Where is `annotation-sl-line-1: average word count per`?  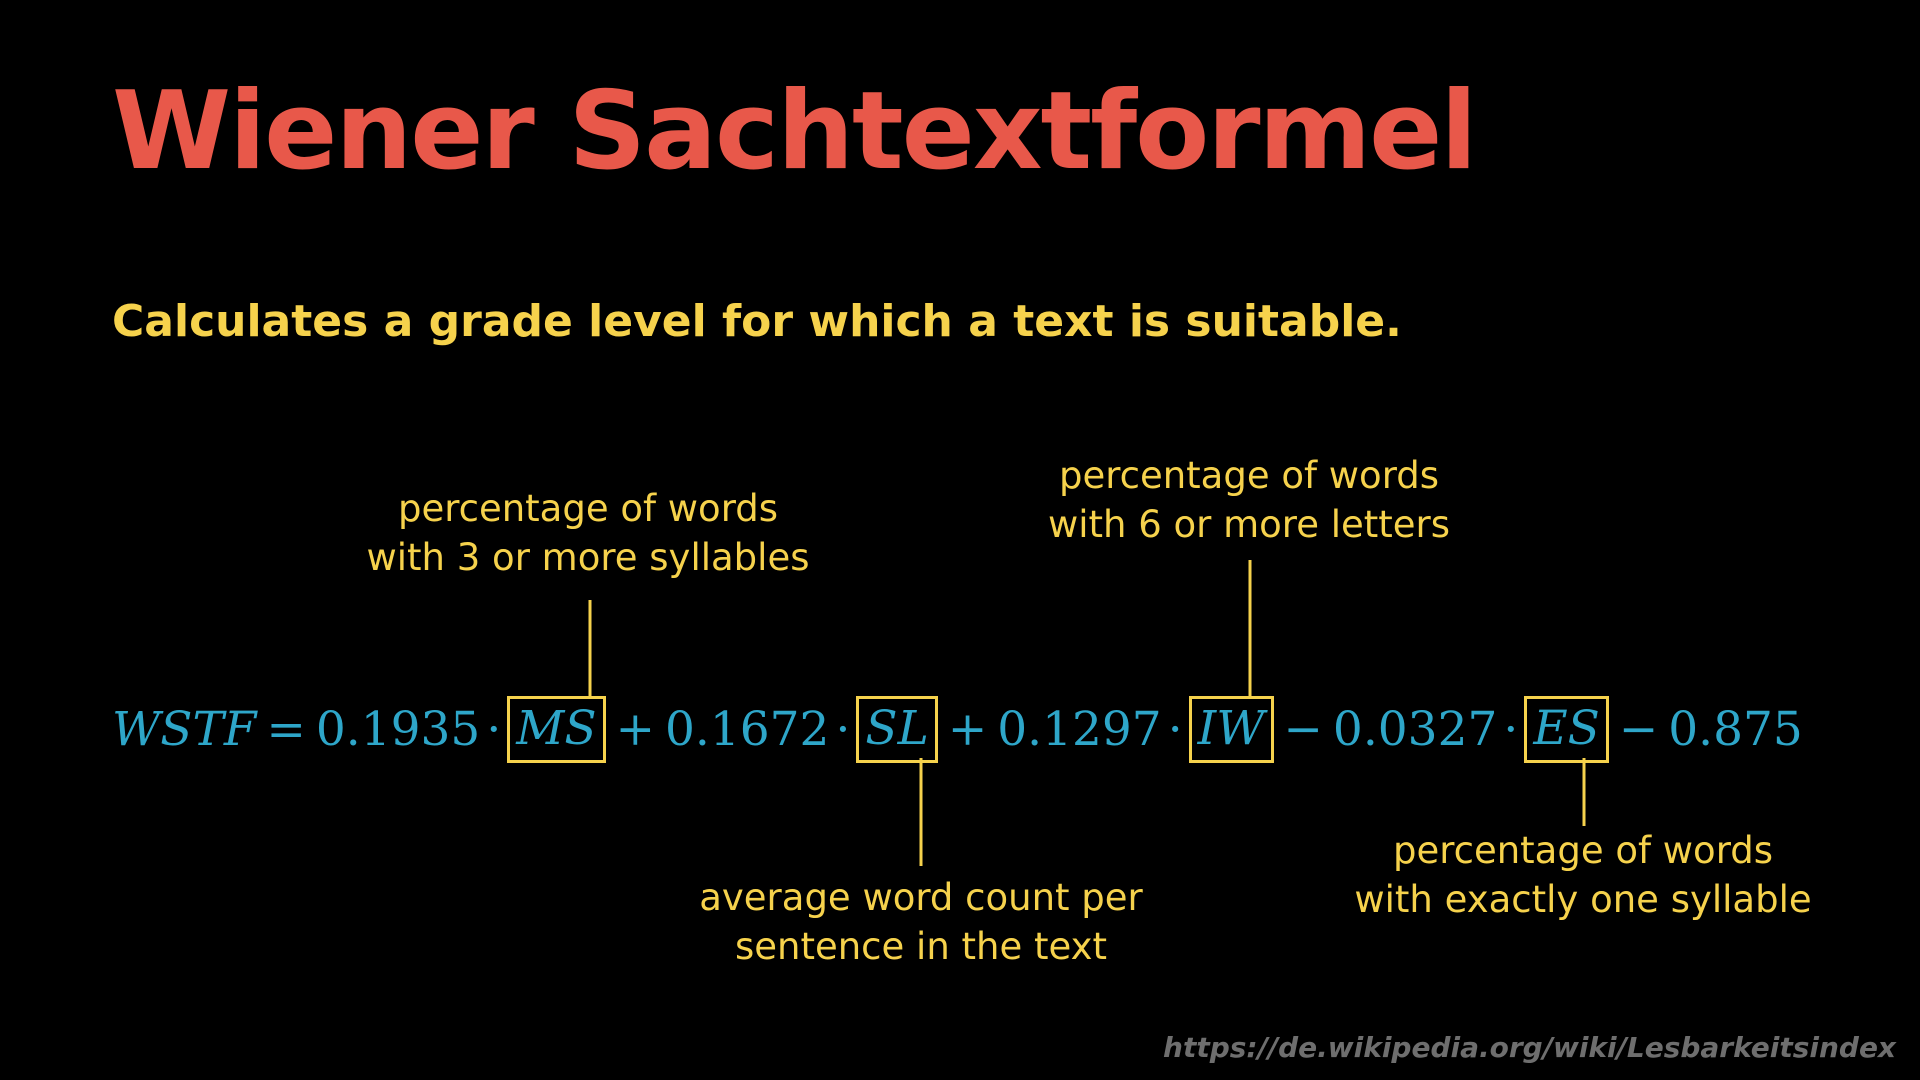 annotation-sl-line-1: average word count per is located at coordinates (921, 897).